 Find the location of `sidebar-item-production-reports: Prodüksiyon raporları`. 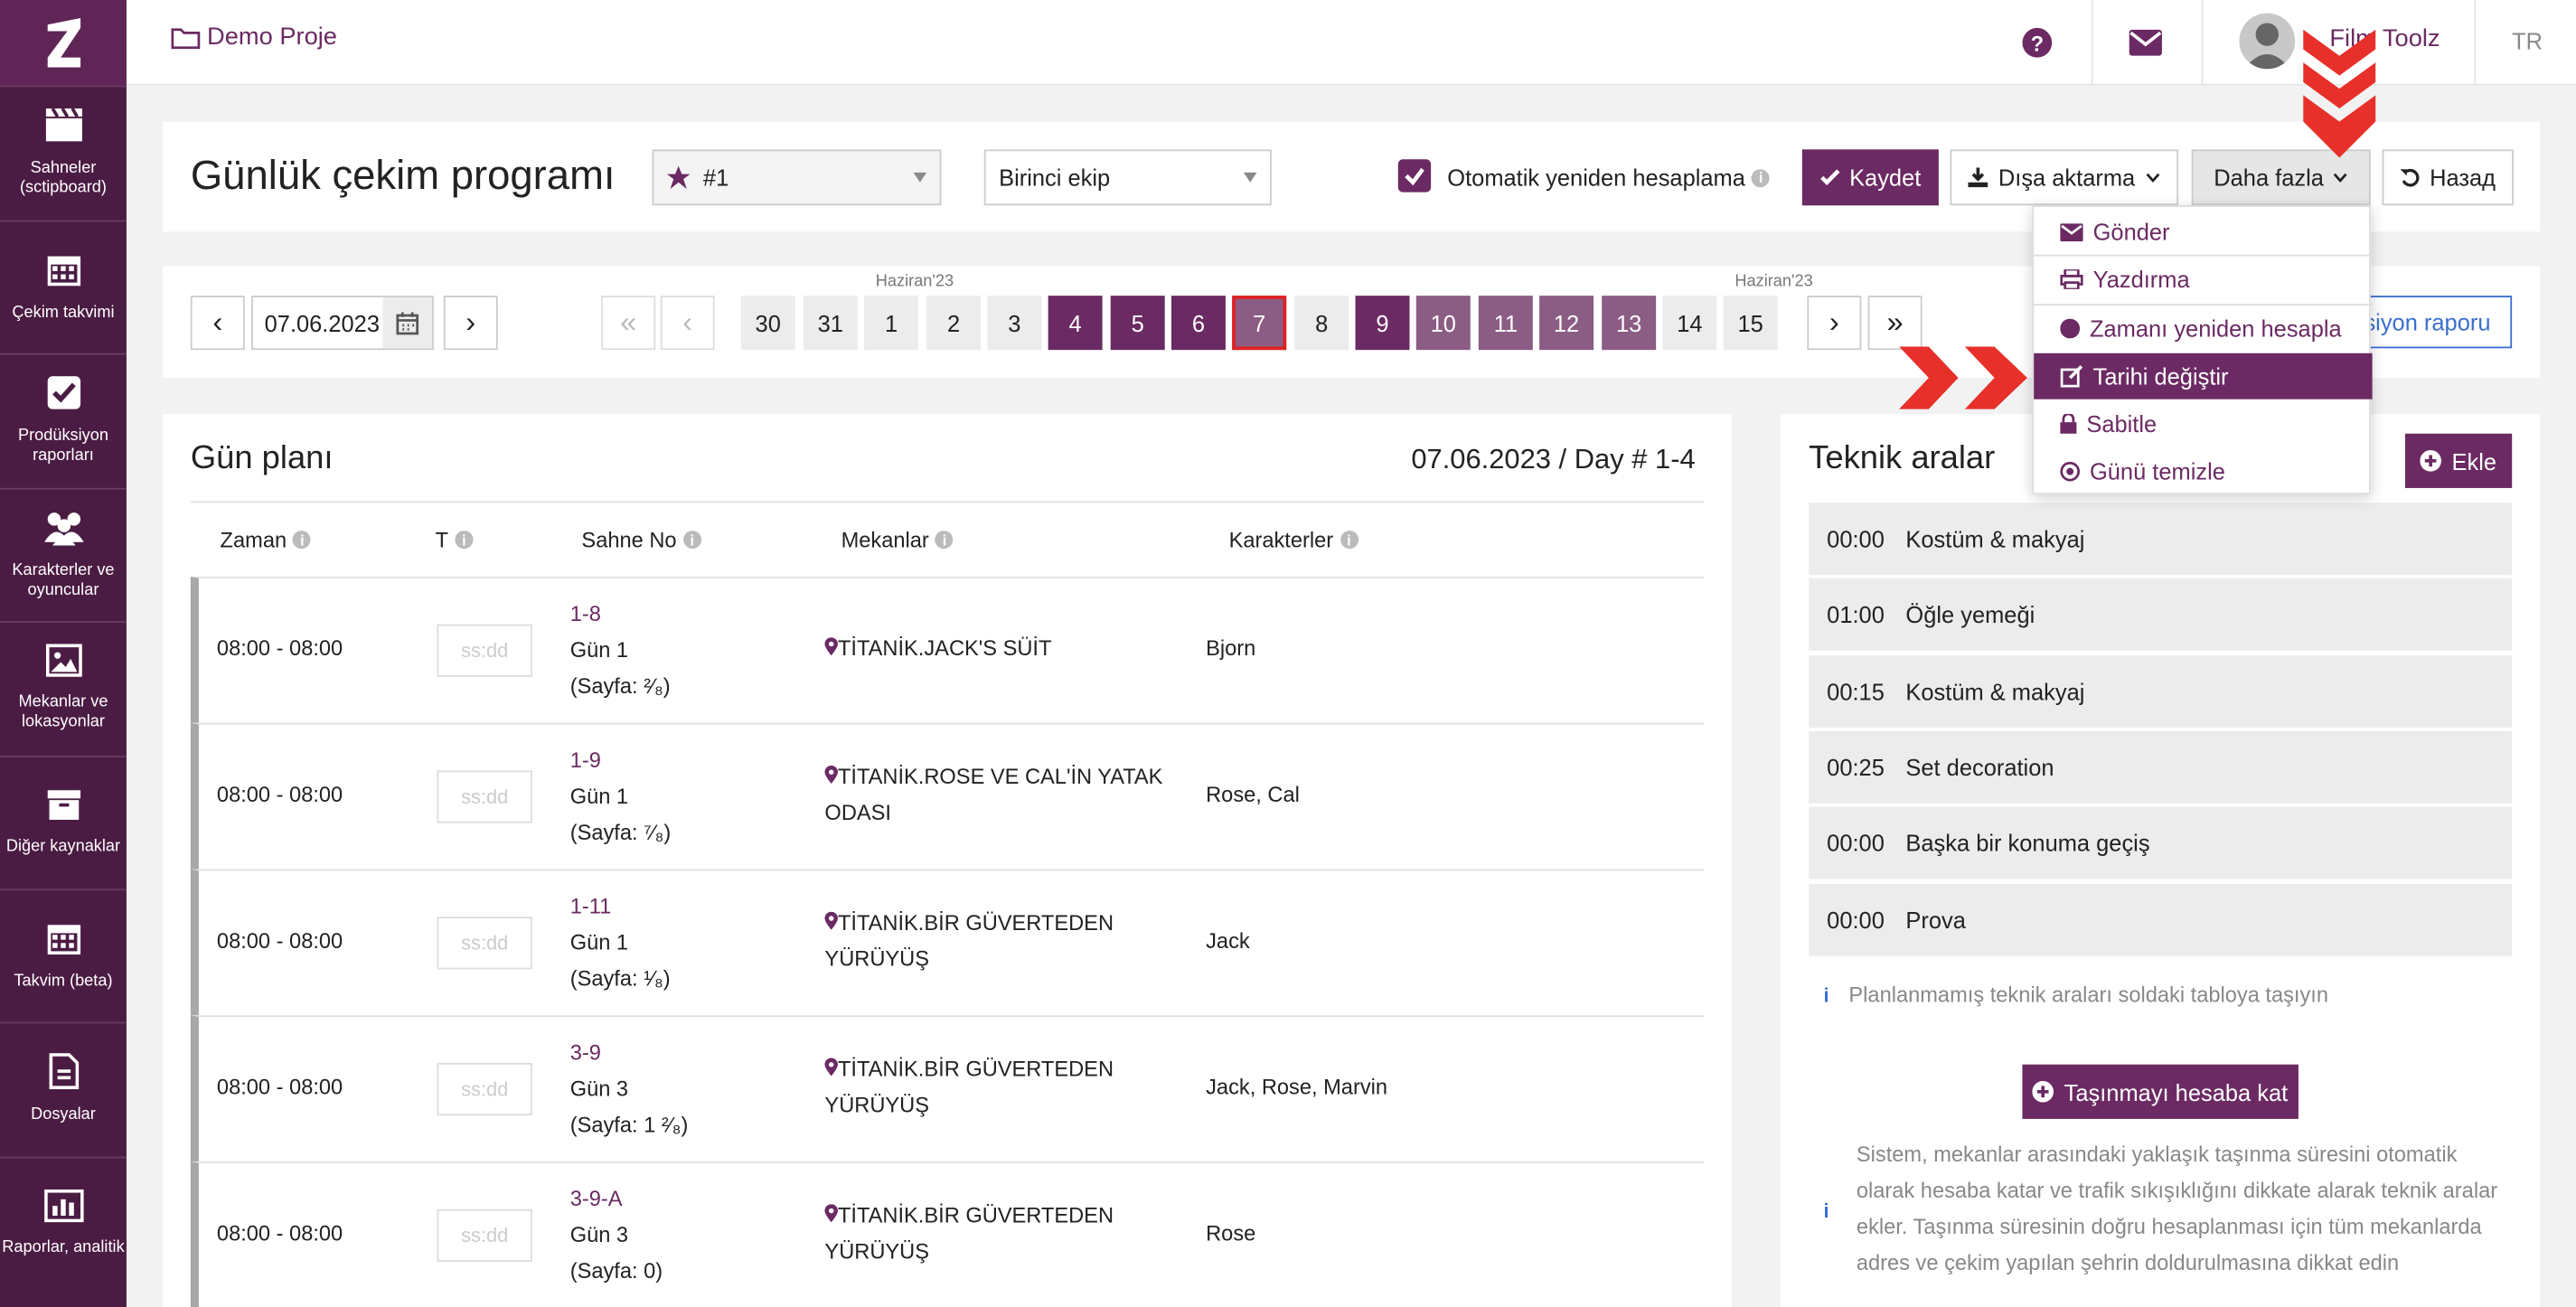

sidebar-item-production-reports: Prodüksiyon raporları is located at coordinates (63, 419).